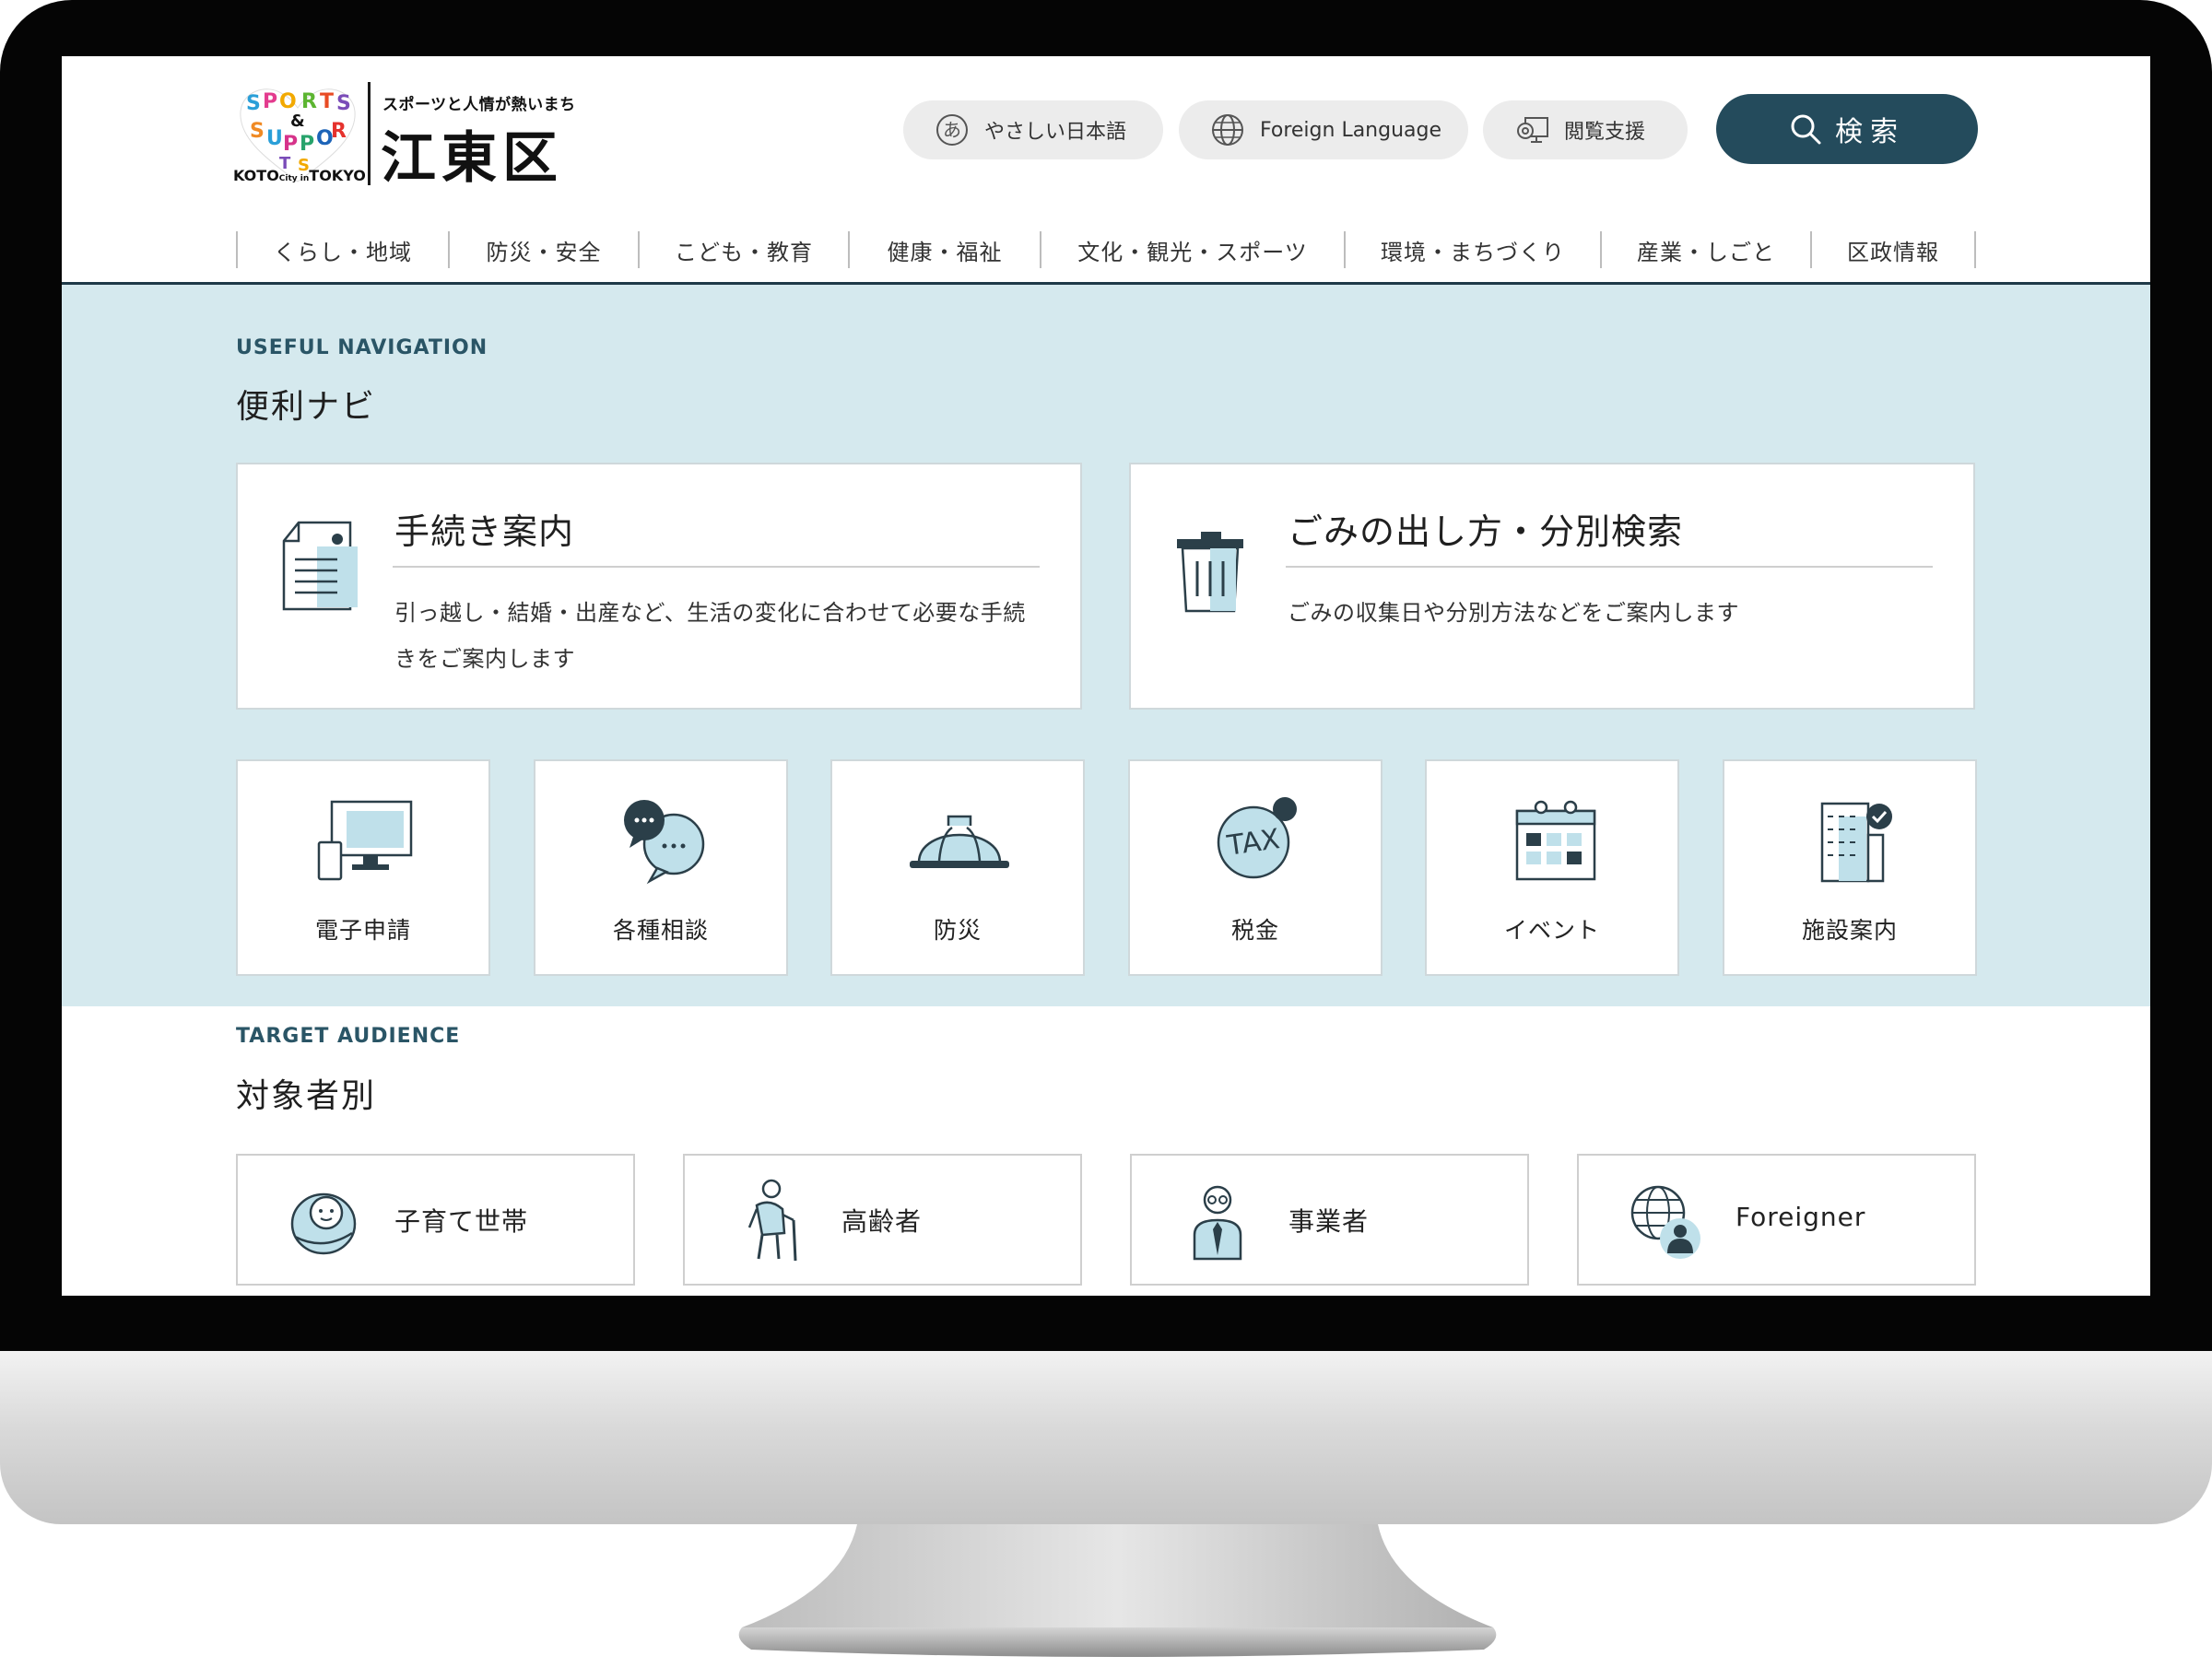 The height and width of the screenshot is (1668, 2212). Describe the element at coordinates (1551, 930) in the screenshot. I see `events-label: イベント` at that location.